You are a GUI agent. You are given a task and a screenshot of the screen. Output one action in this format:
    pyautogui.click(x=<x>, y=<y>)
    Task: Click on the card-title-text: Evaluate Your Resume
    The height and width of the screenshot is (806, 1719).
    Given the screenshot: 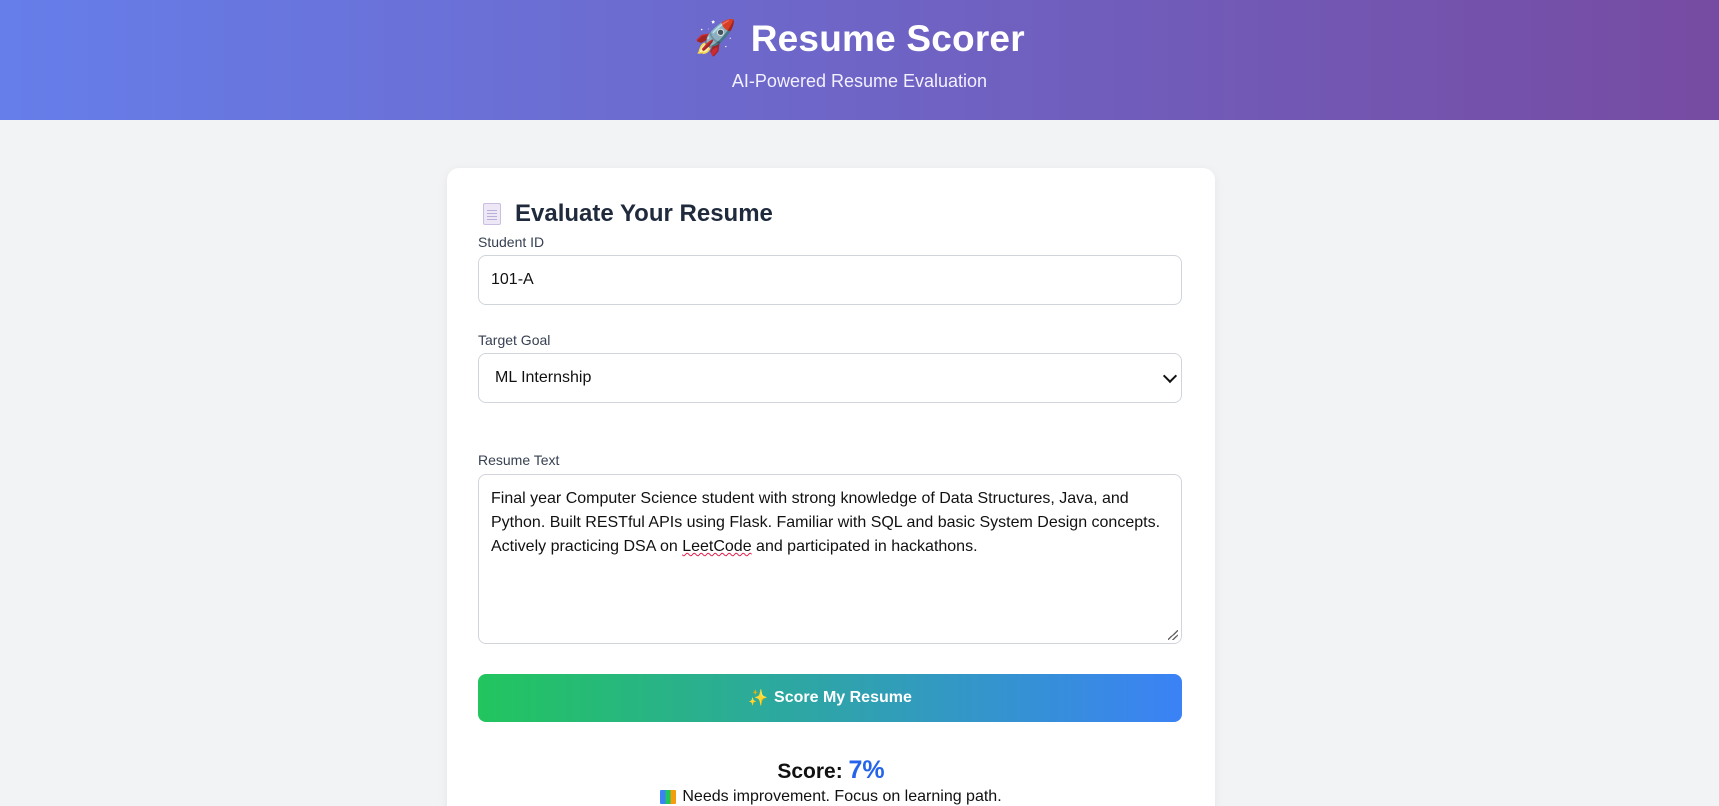 What is the action you would take?
    pyautogui.click(x=644, y=213)
    